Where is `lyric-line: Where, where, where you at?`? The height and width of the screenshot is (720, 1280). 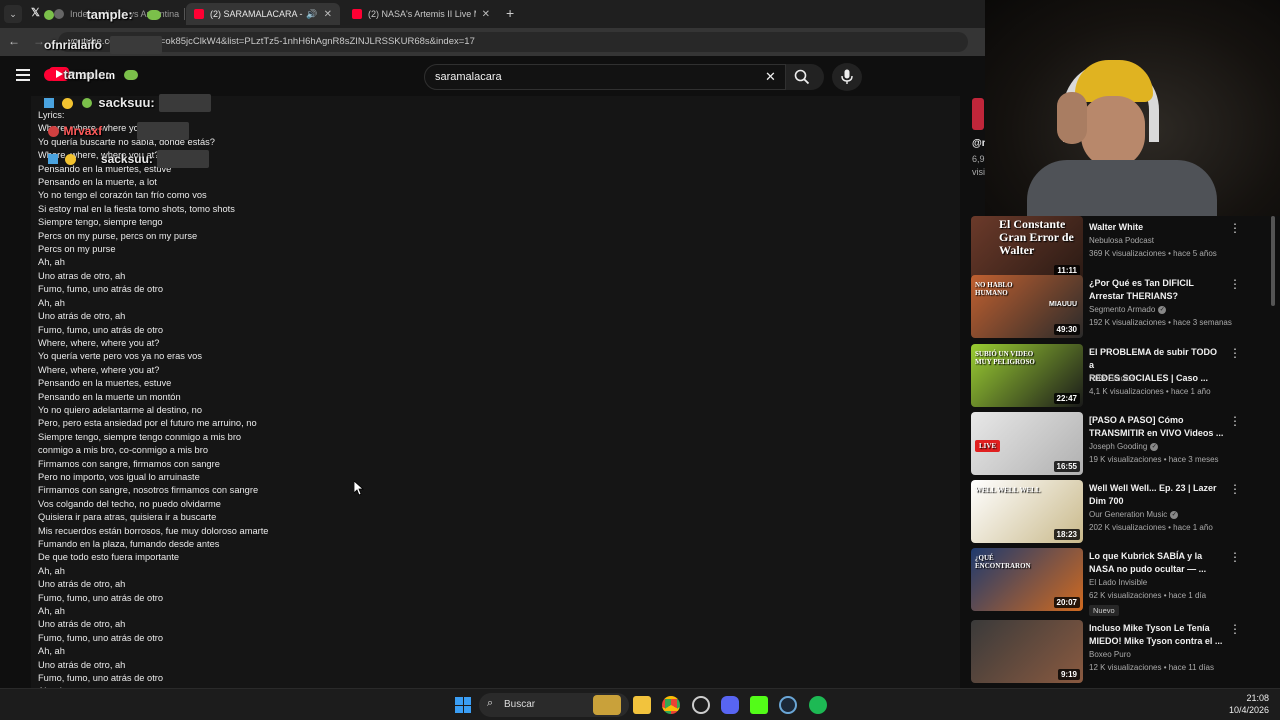 lyric-line: Where, where, where you at? is located at coordinates (99, 342).